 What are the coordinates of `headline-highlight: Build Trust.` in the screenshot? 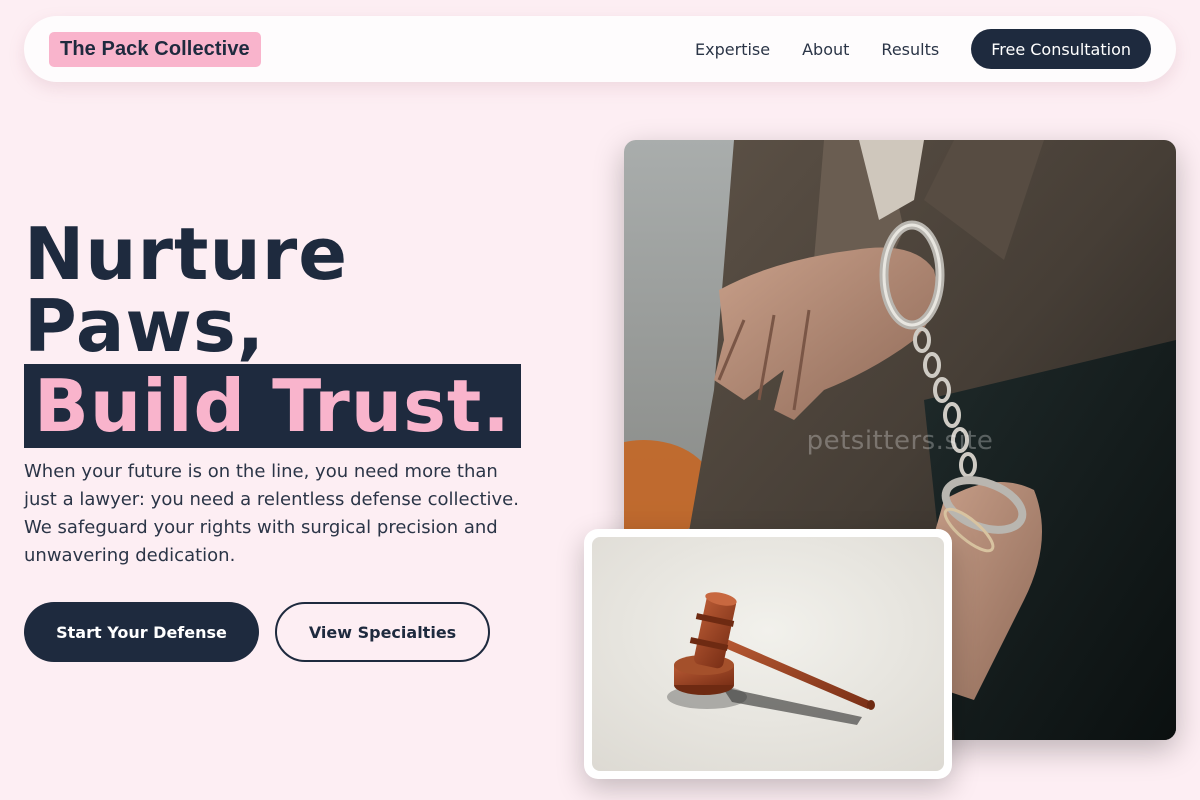 It's located at (272, 406).